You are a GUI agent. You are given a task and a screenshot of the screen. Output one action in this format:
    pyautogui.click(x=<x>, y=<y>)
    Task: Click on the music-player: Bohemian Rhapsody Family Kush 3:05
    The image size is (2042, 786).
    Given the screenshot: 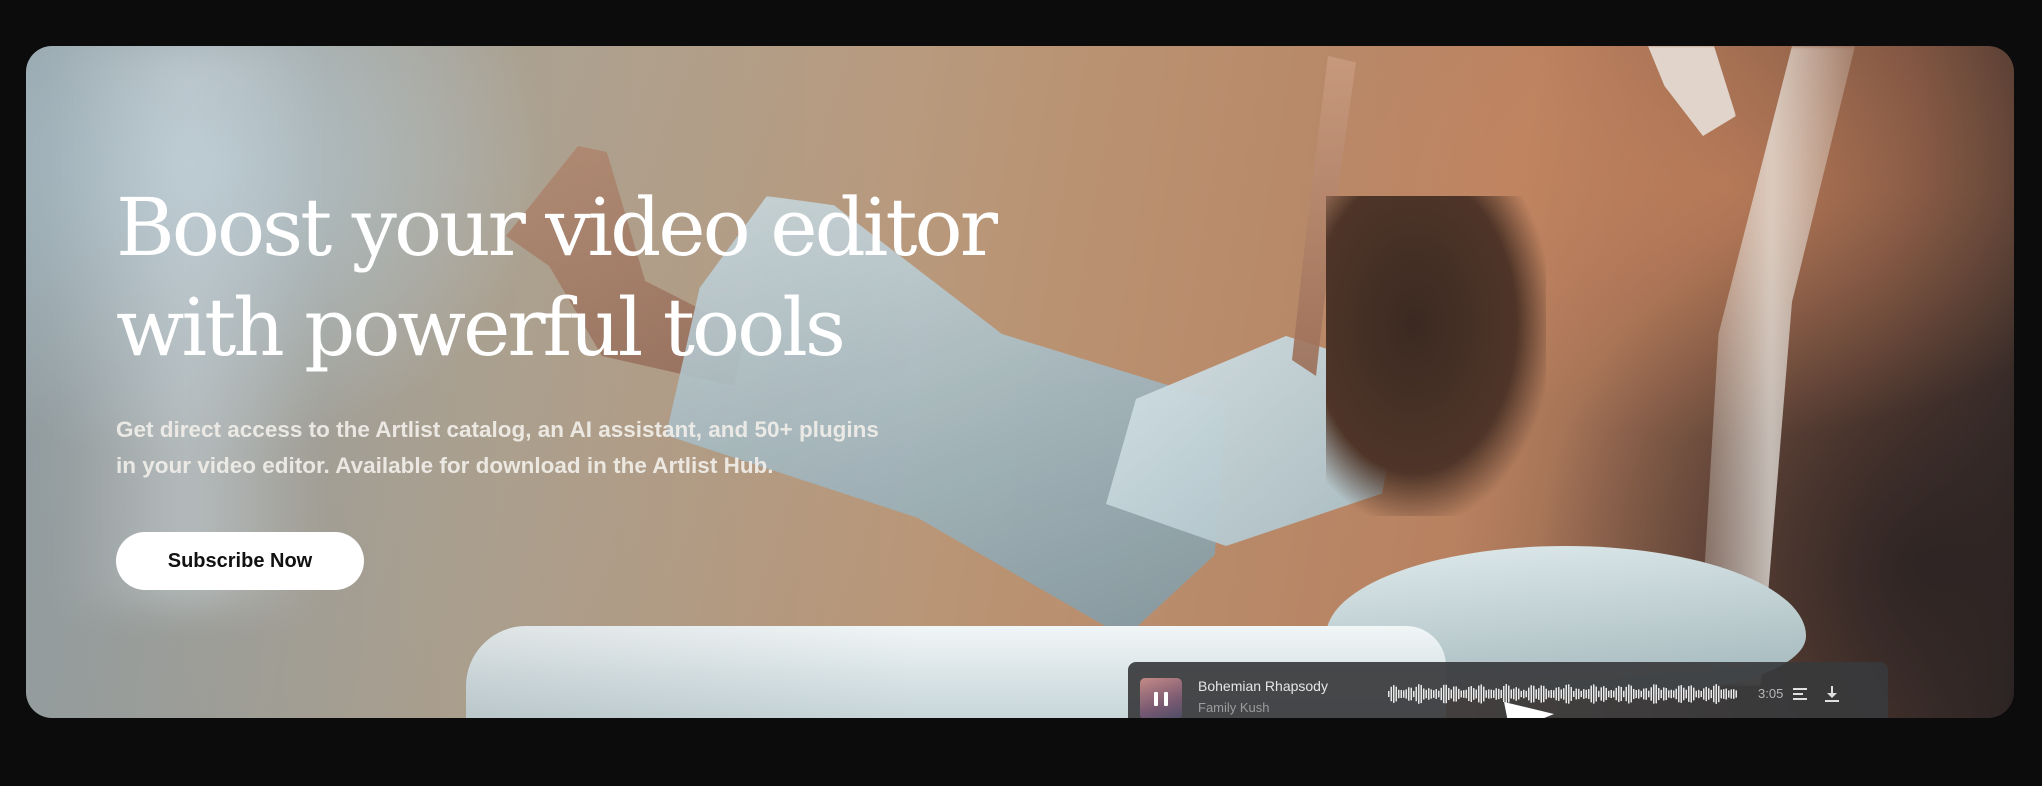 What is the action you would take?
    pyautogui.click(x=1508, y=690)
    